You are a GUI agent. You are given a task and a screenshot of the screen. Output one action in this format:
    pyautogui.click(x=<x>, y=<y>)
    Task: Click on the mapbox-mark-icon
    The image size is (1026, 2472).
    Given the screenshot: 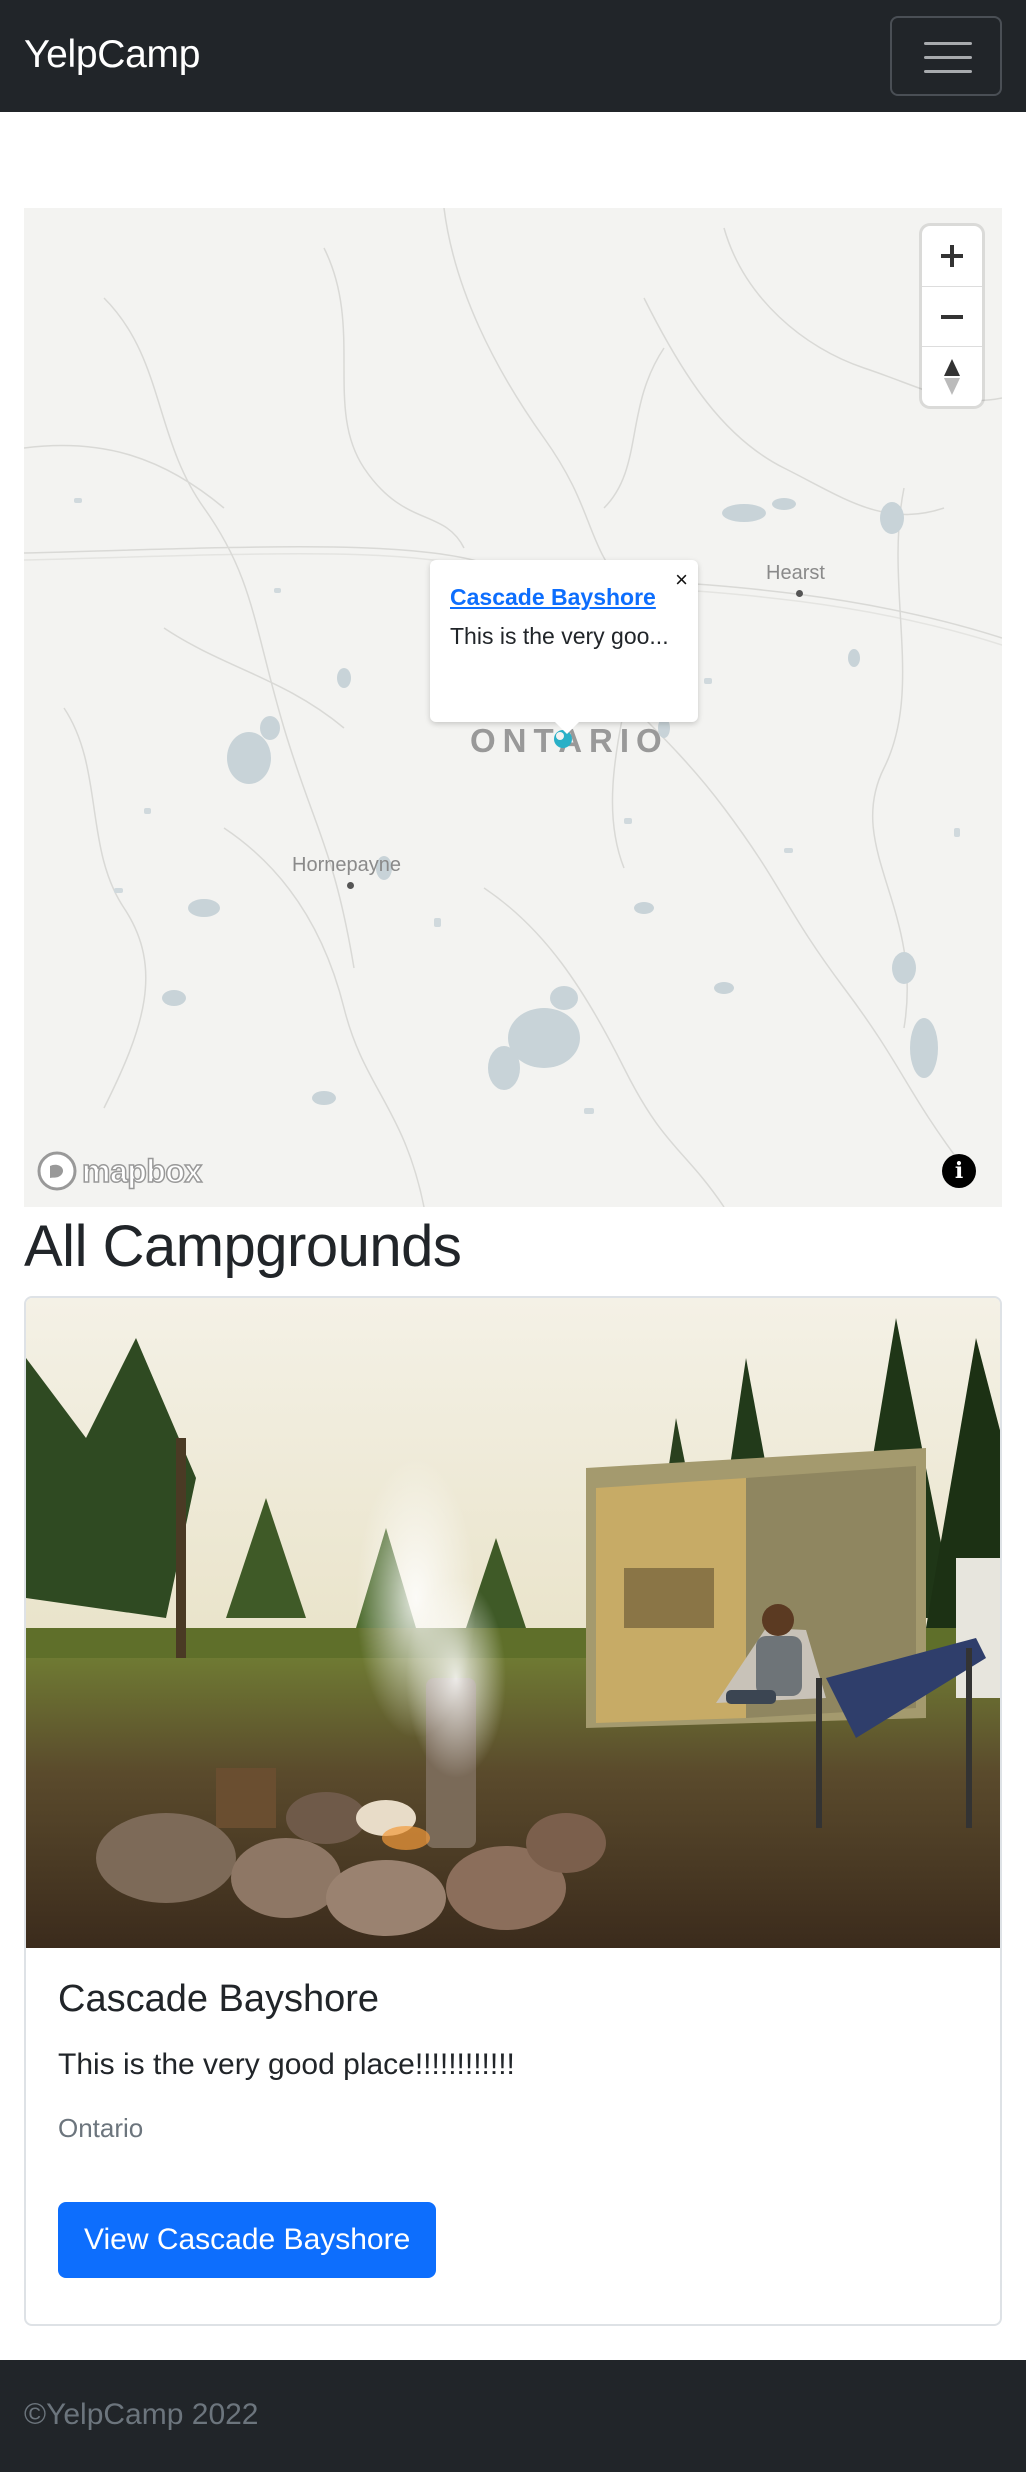 What is the action you would take?
    pyautogui.click(x=57, y=1171)
    